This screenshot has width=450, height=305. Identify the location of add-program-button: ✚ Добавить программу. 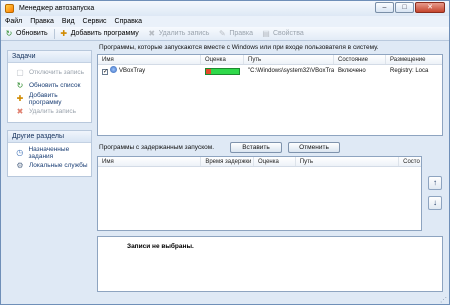
(100, 34).